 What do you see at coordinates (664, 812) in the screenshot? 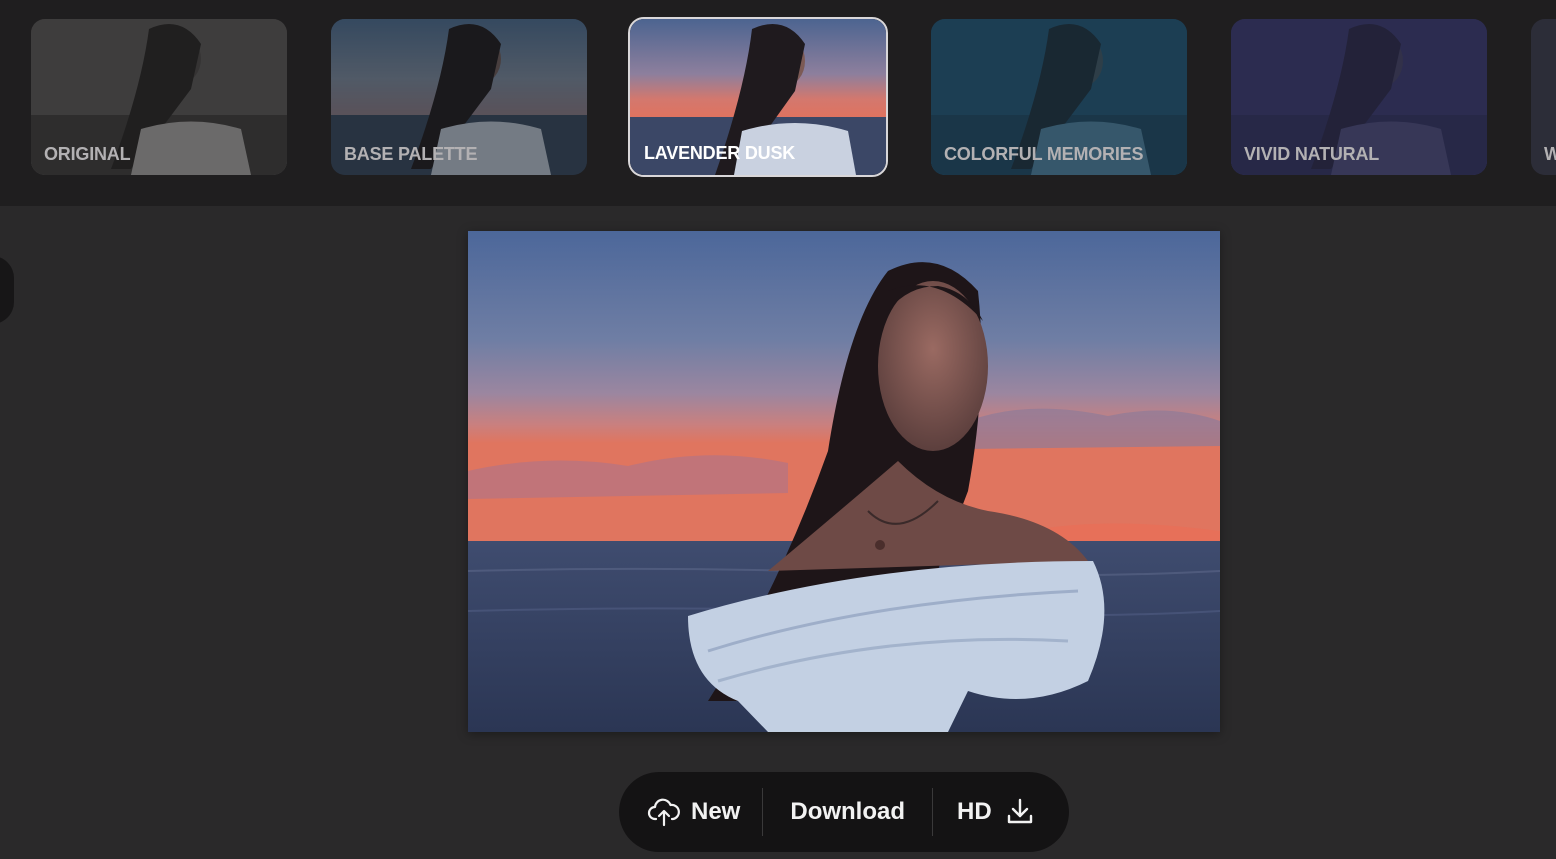
I see `cloud-upload-icon` at bounding box center [664, 812].